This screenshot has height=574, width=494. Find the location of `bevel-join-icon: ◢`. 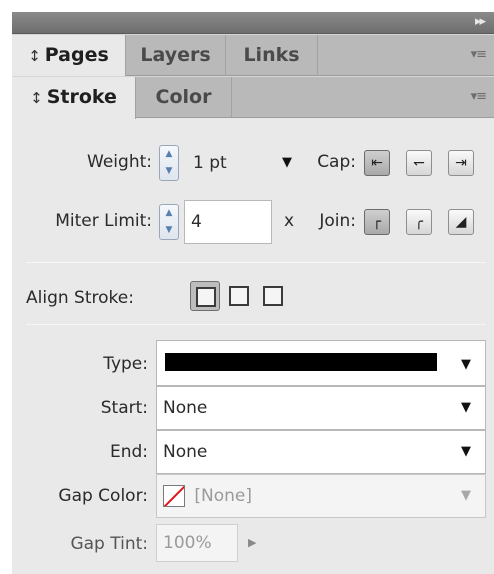

bevel-join-icon: ◢ is located at coordinates (461, 222).